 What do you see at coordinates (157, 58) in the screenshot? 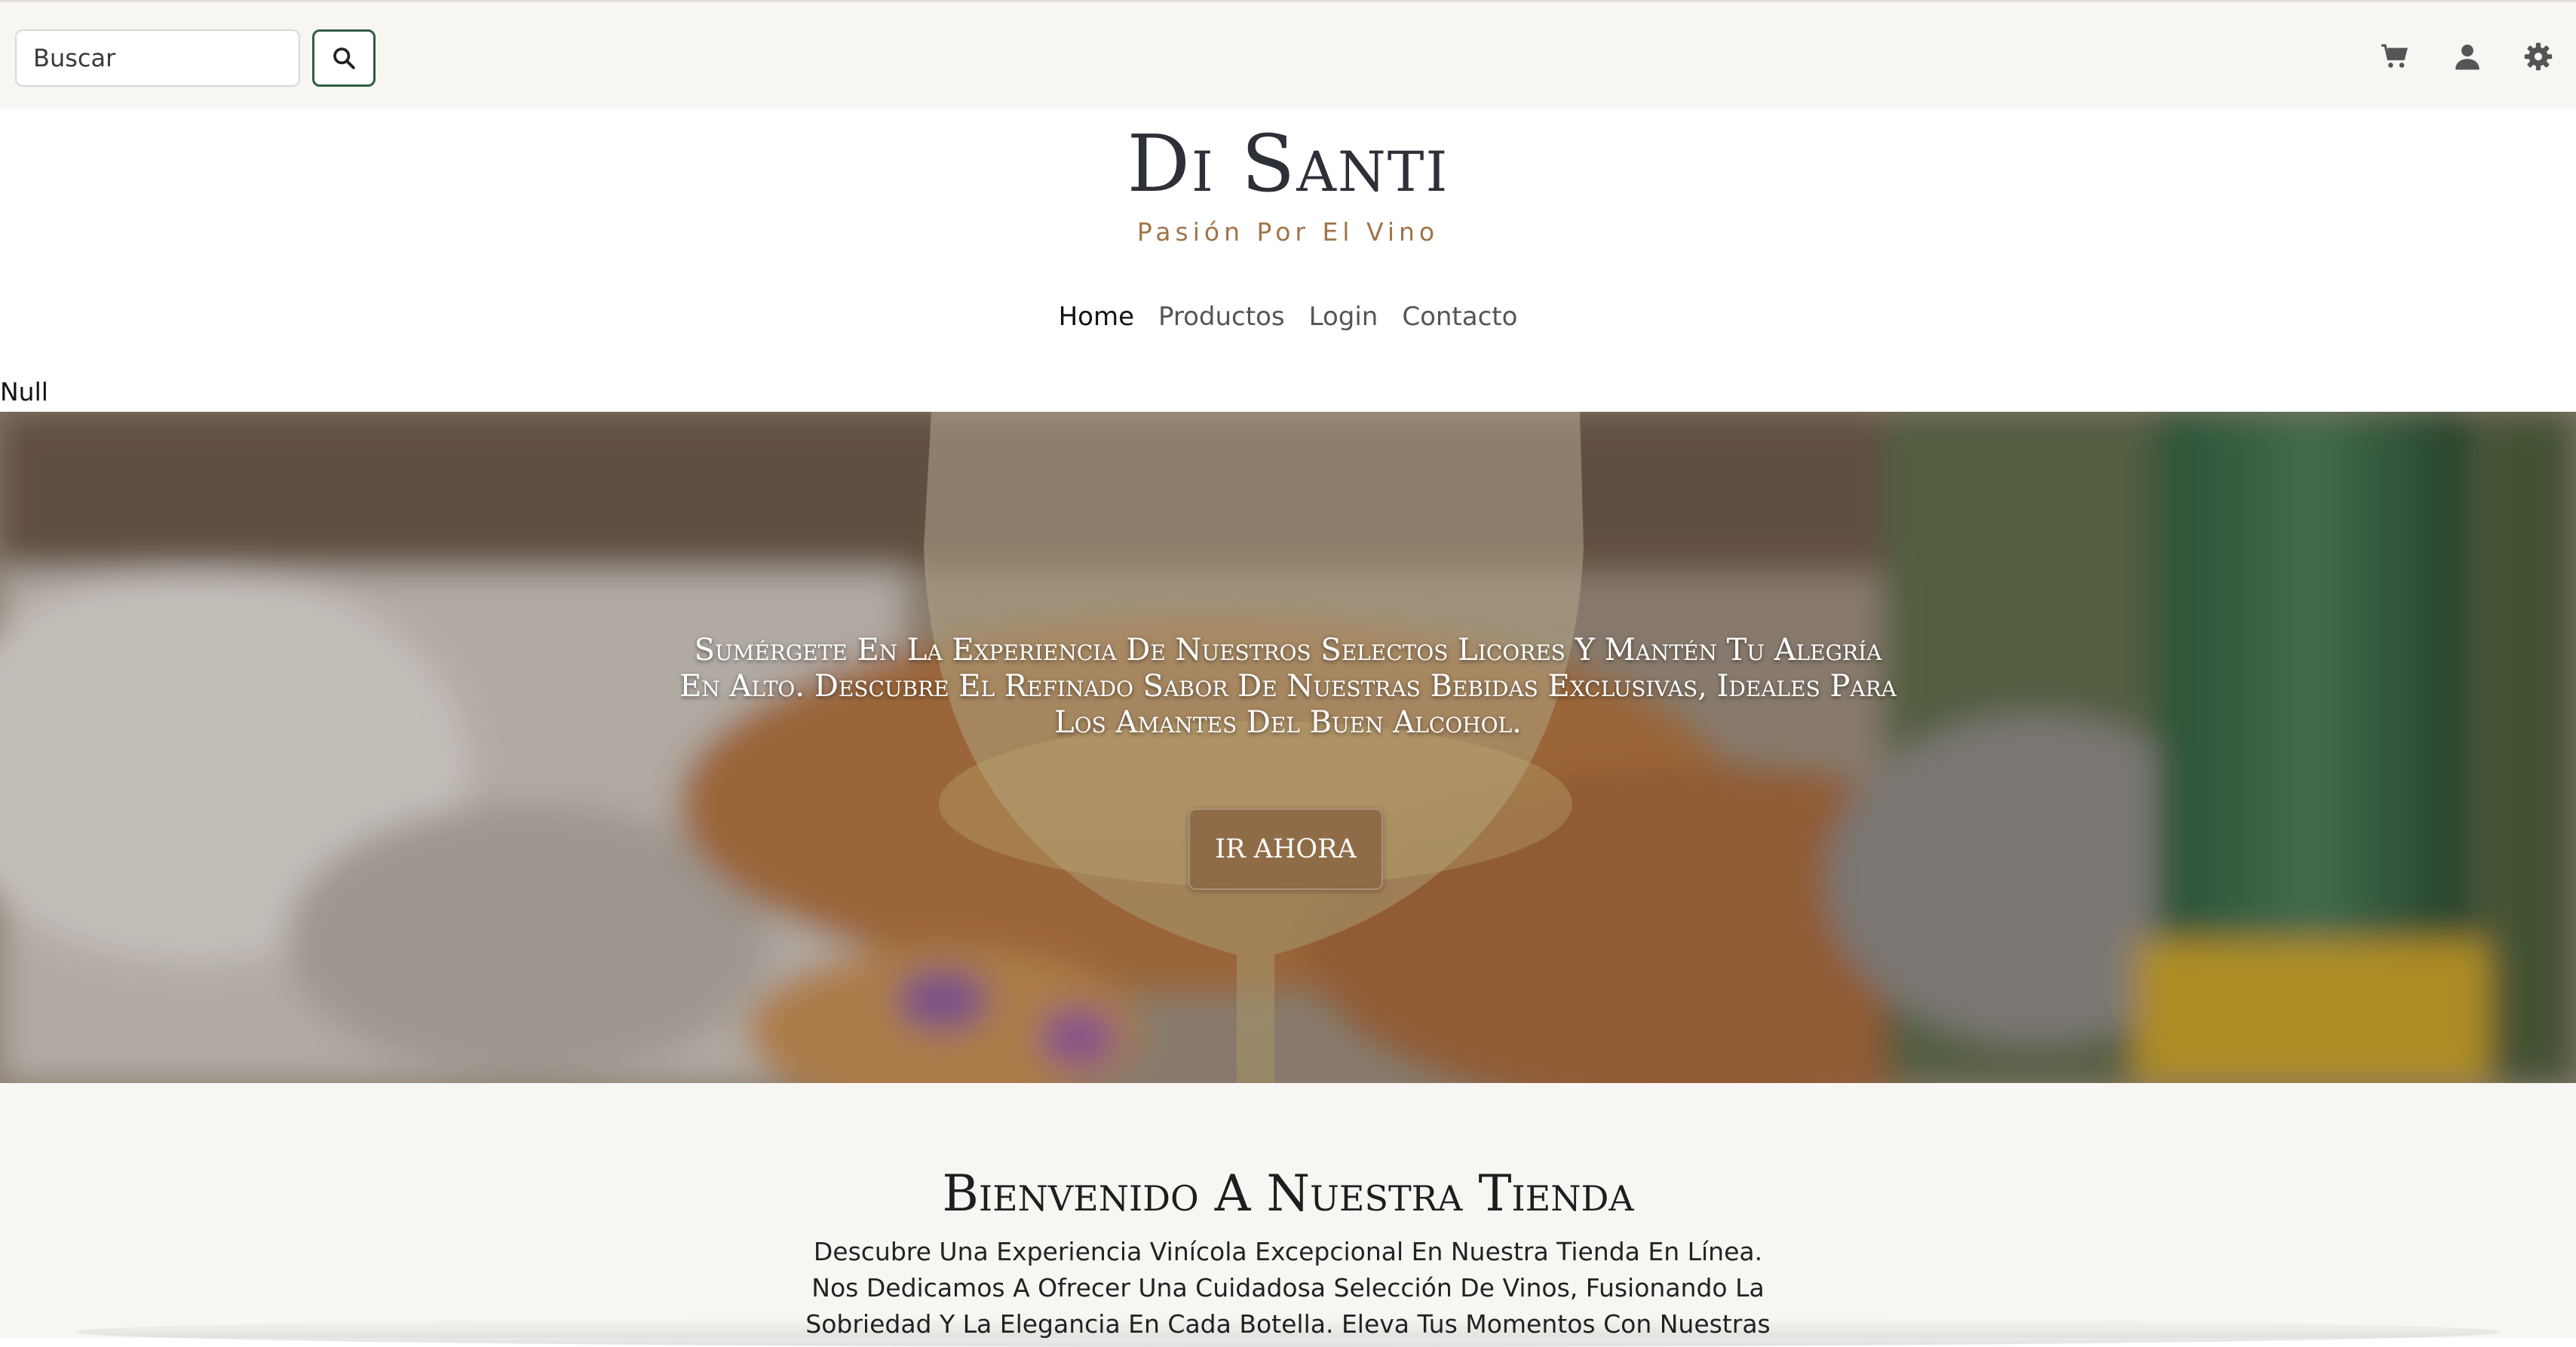
I see `search-input` at bounding box center [157, 58].